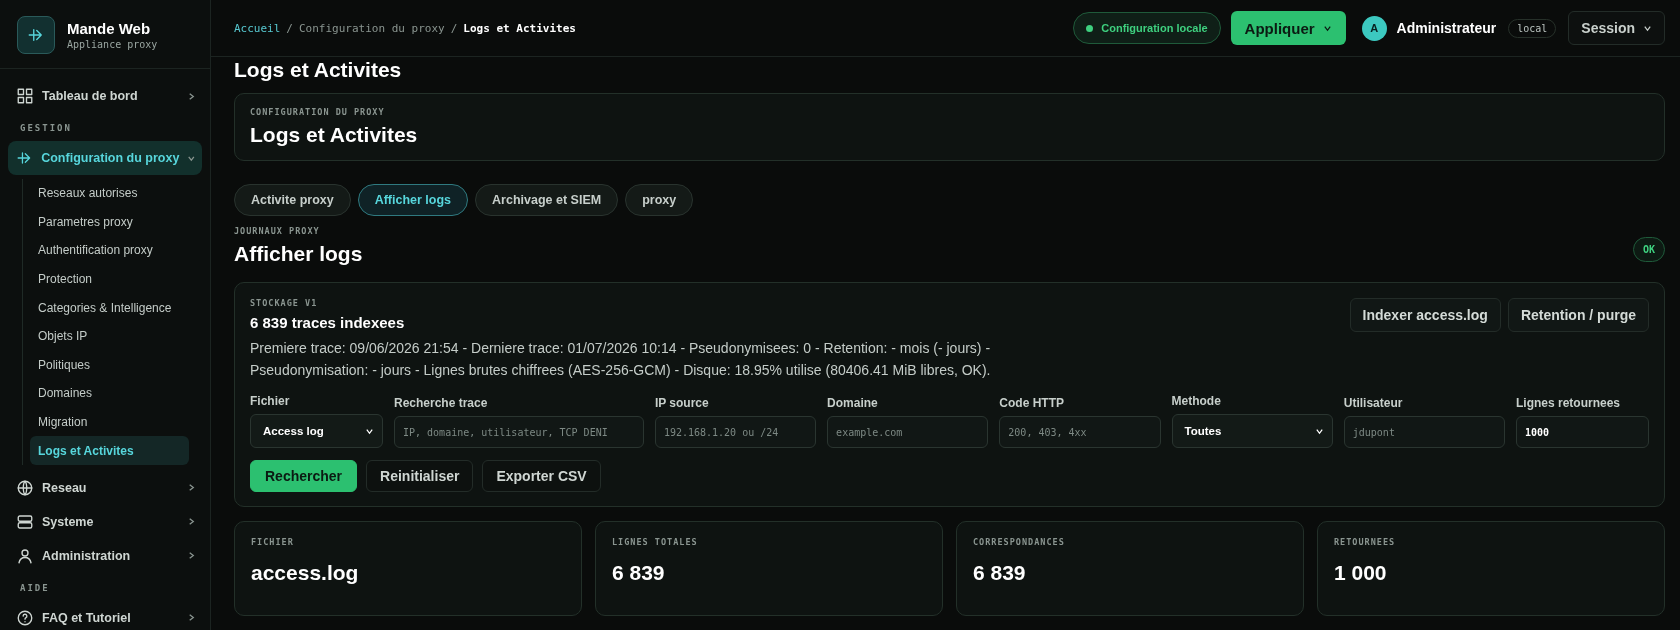 This screenshot has height=630, width=1680. I want to click on avatar: A, so click(1374, 28).